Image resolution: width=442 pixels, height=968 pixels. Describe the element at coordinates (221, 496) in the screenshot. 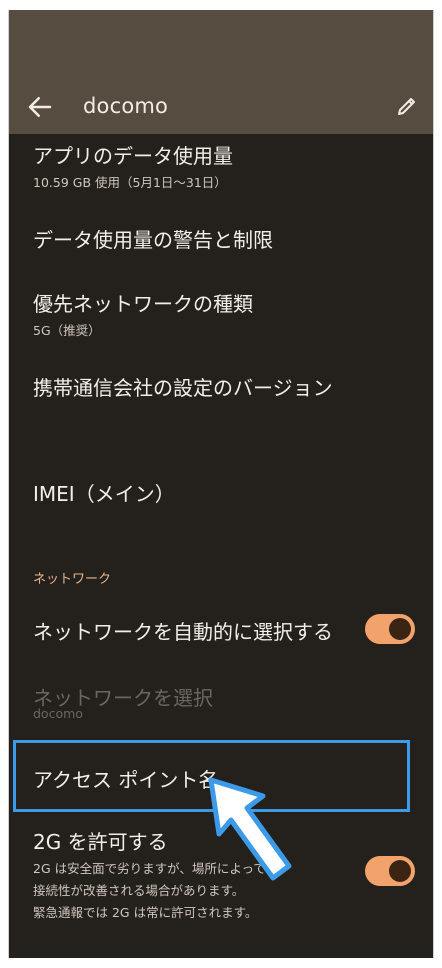

I see `imei-item: IMEI（メイン）` at that location.